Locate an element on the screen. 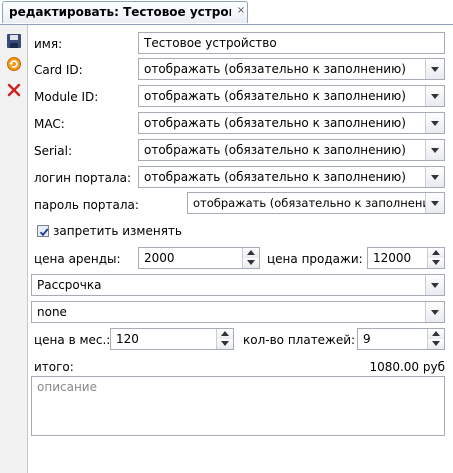 The width and height of the screenshot is (453, 473). name-input: Тестовое устройство is located at coordinates (291, 43).